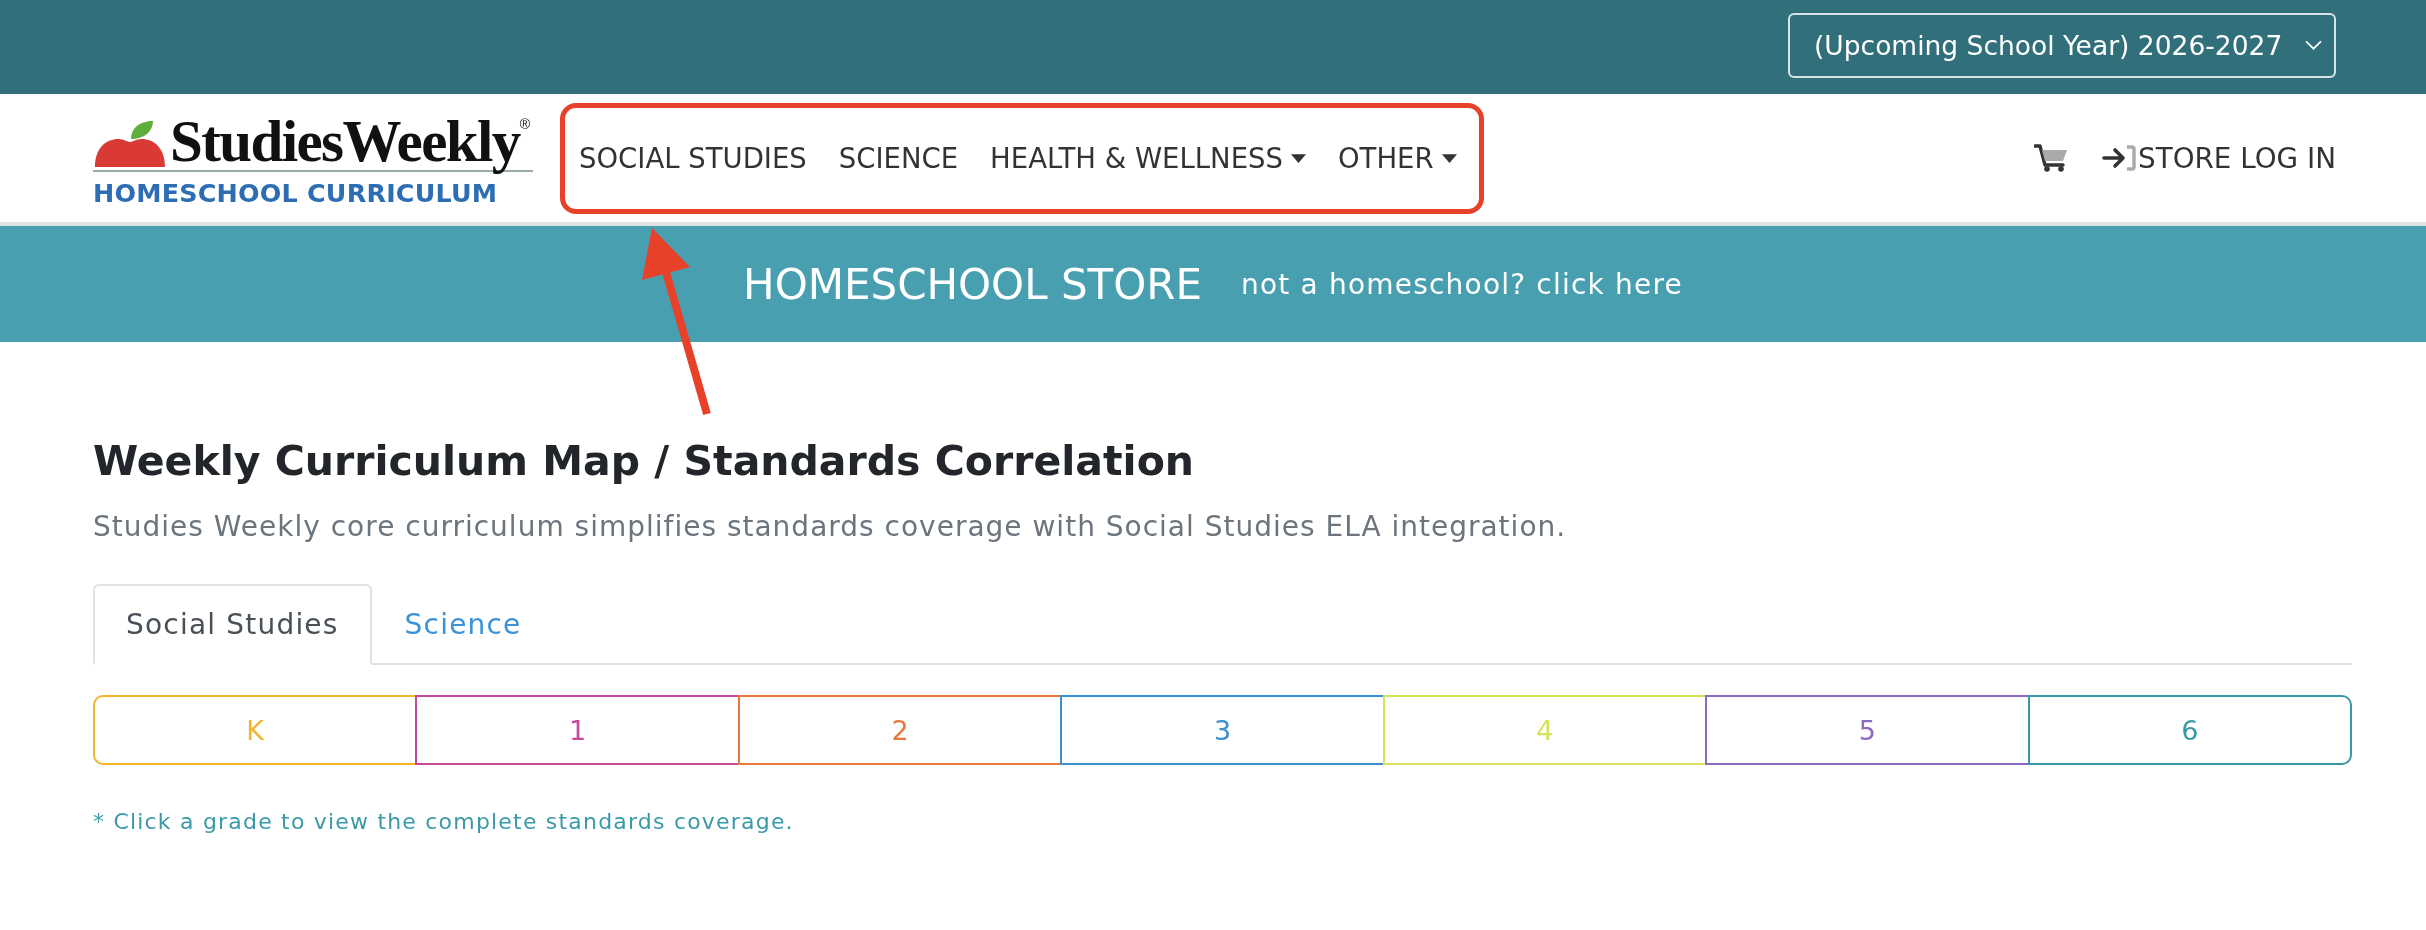  I want to click on nav-link: OTHER, so click(1397, 158).